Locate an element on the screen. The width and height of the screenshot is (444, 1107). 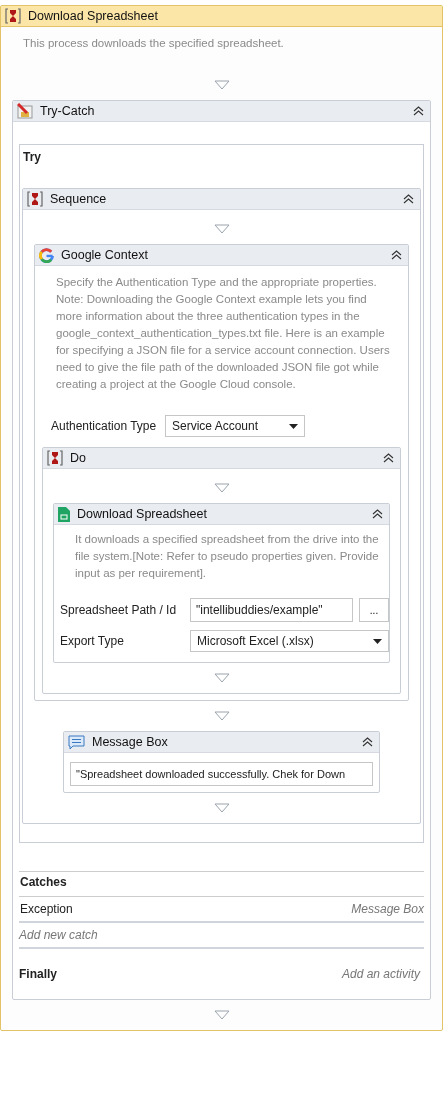
activity-title: Google Context is located at coordinates (105, 255).